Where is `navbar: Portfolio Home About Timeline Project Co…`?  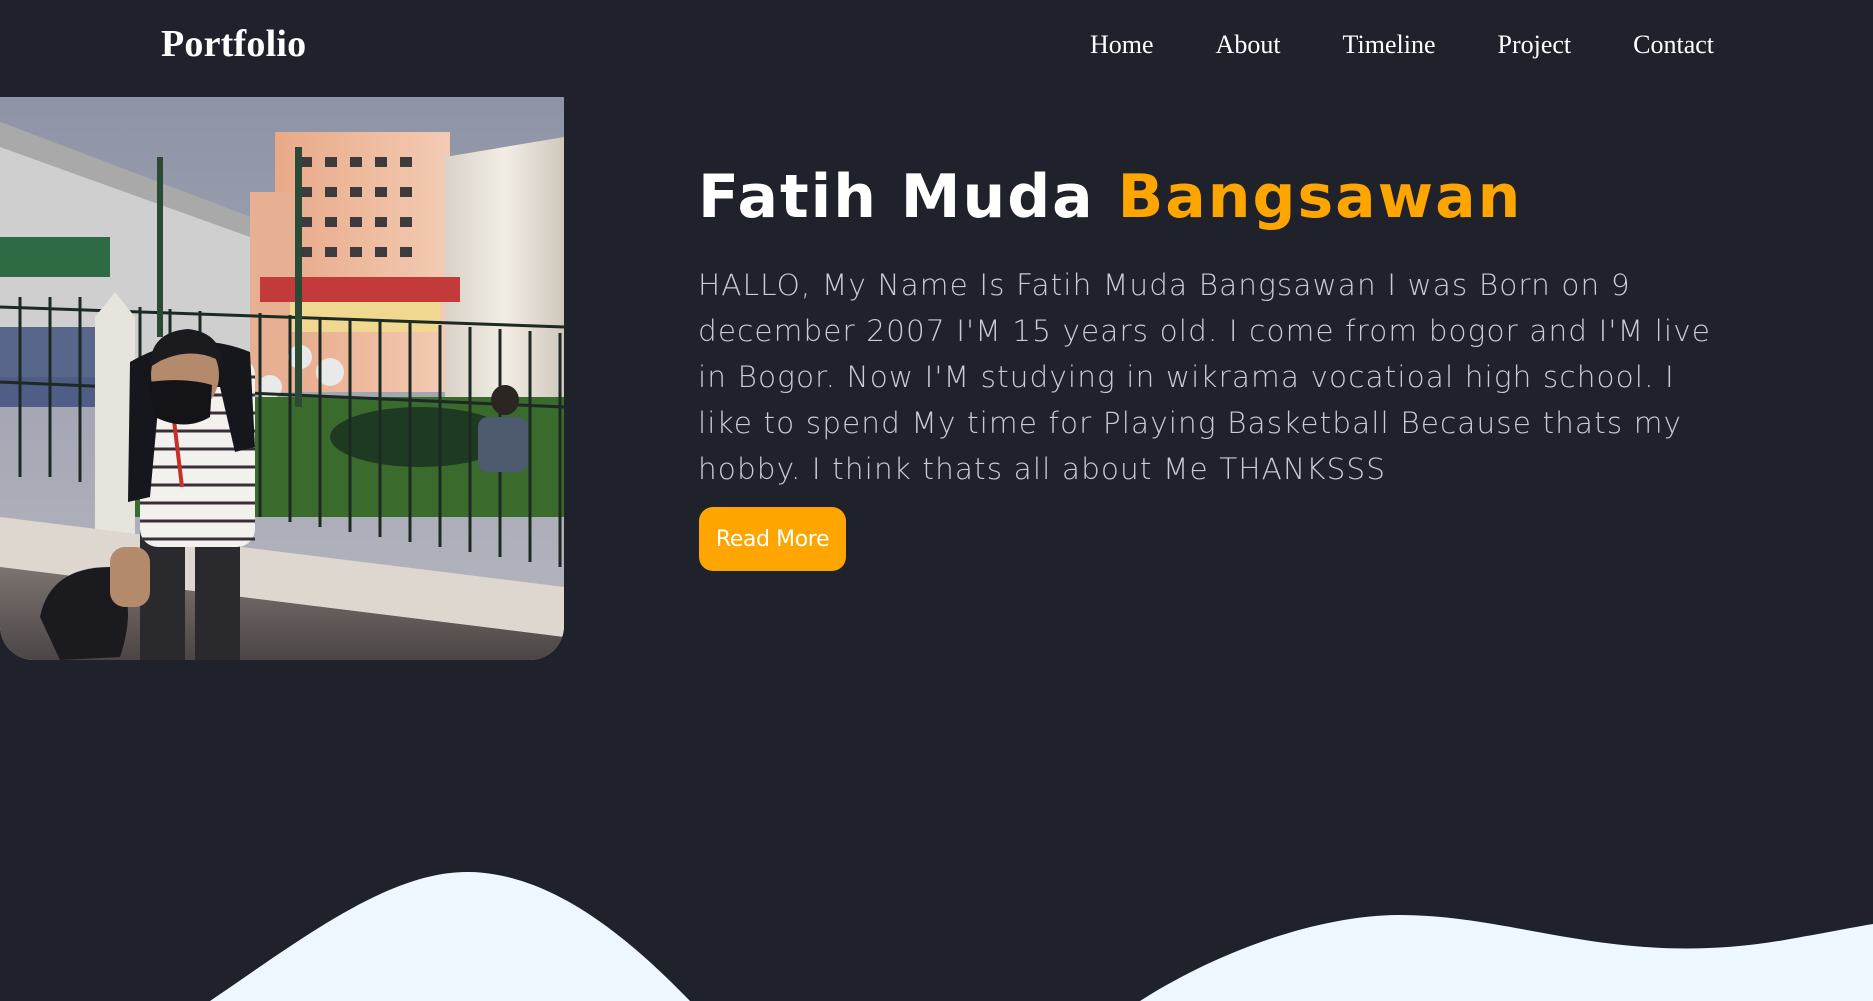
navbar: Portfolio Home About Timeline Project Co… is located at coordinates (936, 48).